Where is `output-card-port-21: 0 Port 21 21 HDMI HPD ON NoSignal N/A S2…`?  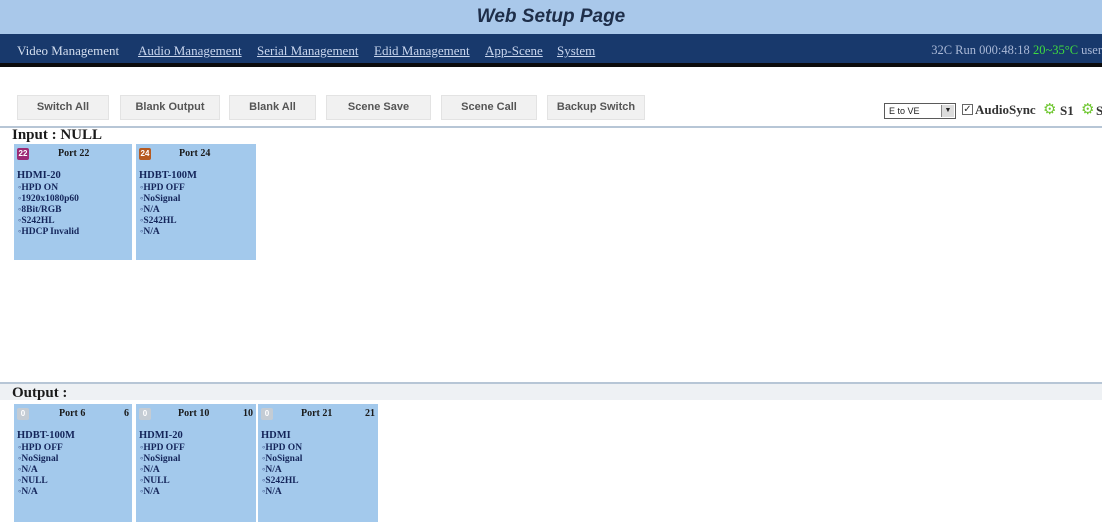 output-card-port-21: 0 Port 21 21 HDMI HPD ON NoSignal N/A S2… is located at coordinates (318, 463).